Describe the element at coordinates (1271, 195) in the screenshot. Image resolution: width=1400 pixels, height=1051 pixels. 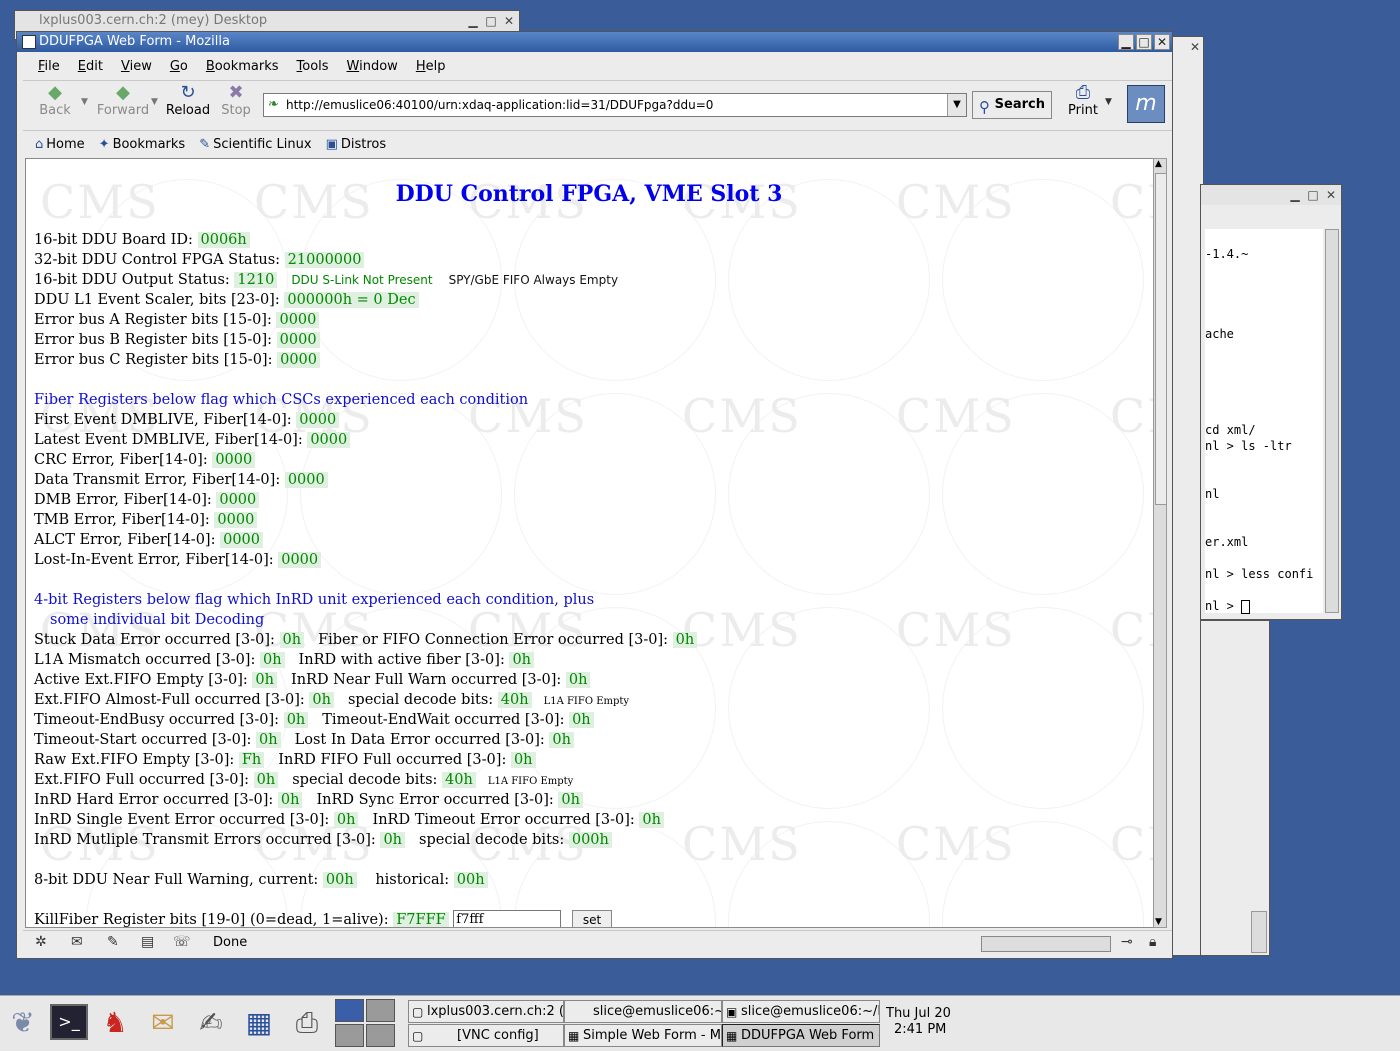
I see `terminal-titlebar: ▁ □ ✕` at that location.